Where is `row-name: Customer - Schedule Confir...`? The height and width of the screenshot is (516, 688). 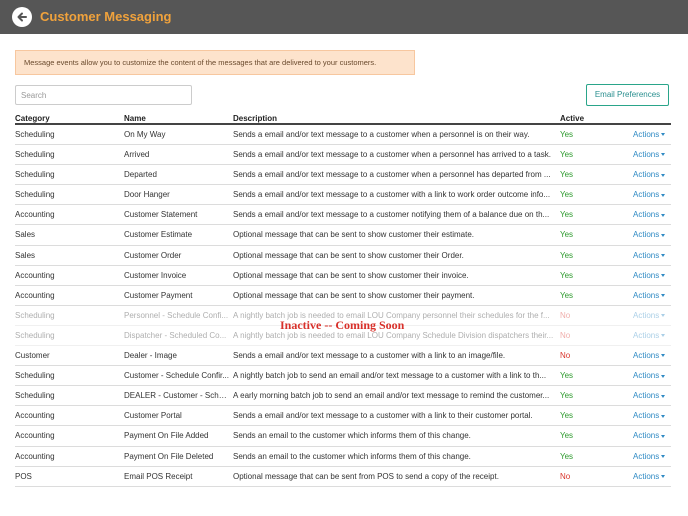
row-name: Customer - Schedule Confir... is located at coordinates (176, 376).